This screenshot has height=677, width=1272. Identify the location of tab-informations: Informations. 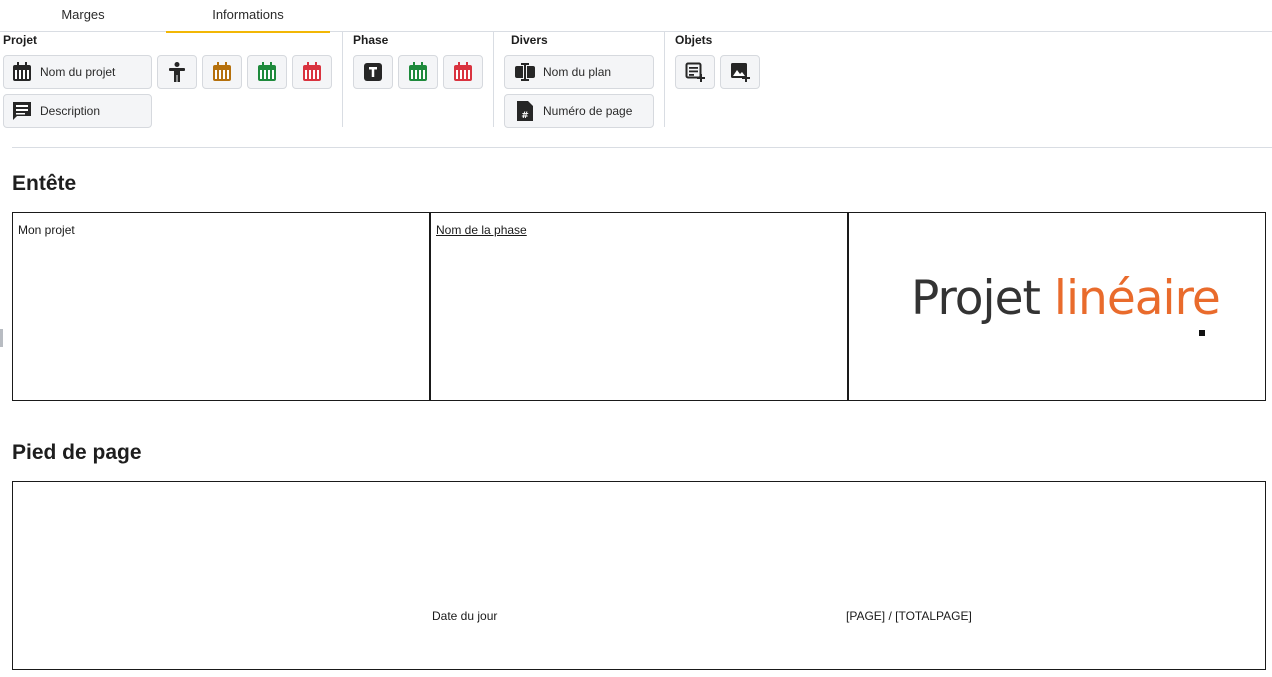
(248, 16).